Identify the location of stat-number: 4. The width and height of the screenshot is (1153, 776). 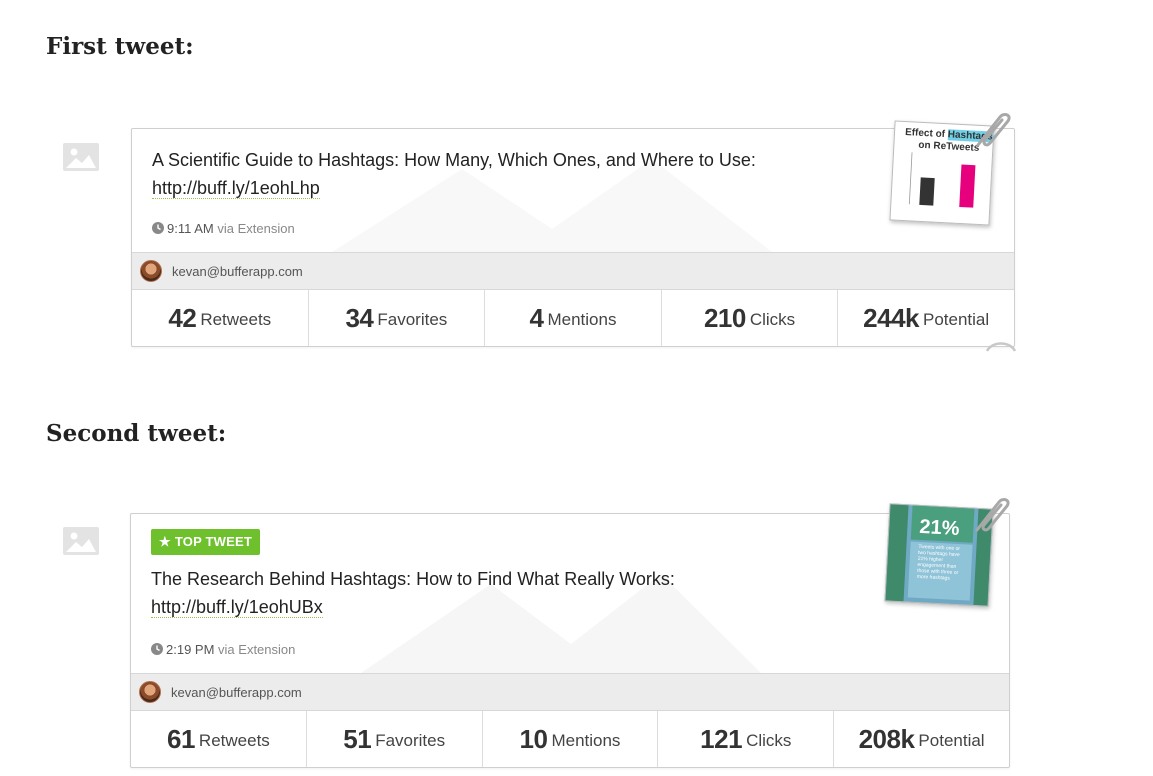
(536, 317).